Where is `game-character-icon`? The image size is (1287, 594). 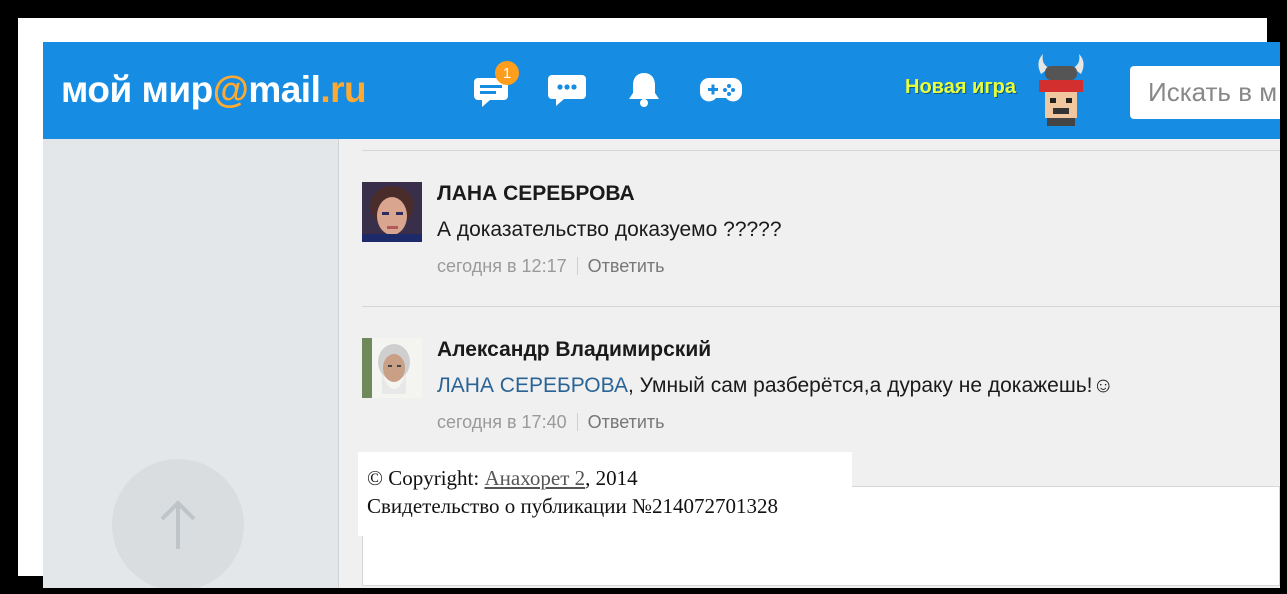 game-character-icon is located at coordinates (1061, 90).